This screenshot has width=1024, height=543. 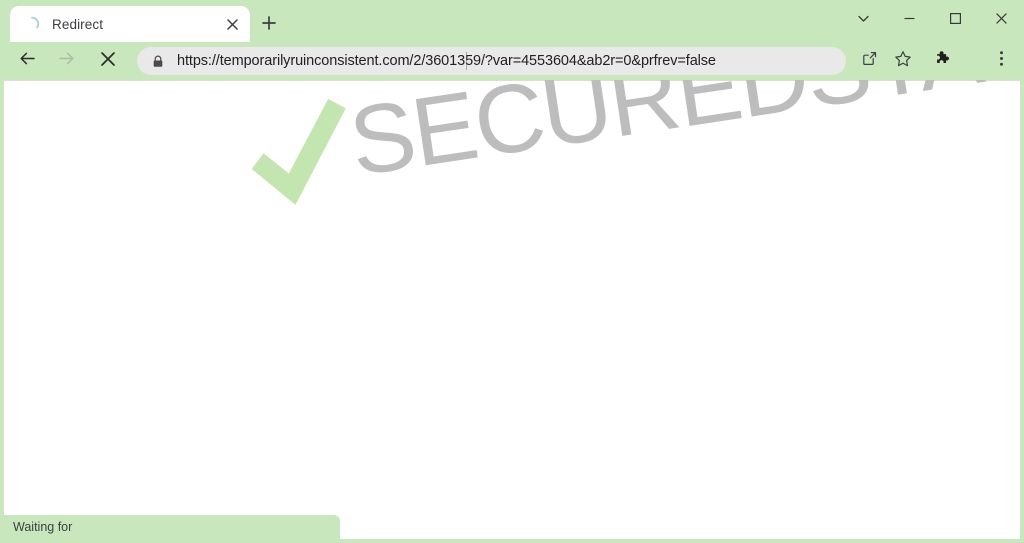 I want to click on window-frame-bottom, so click(x=512, y=541).